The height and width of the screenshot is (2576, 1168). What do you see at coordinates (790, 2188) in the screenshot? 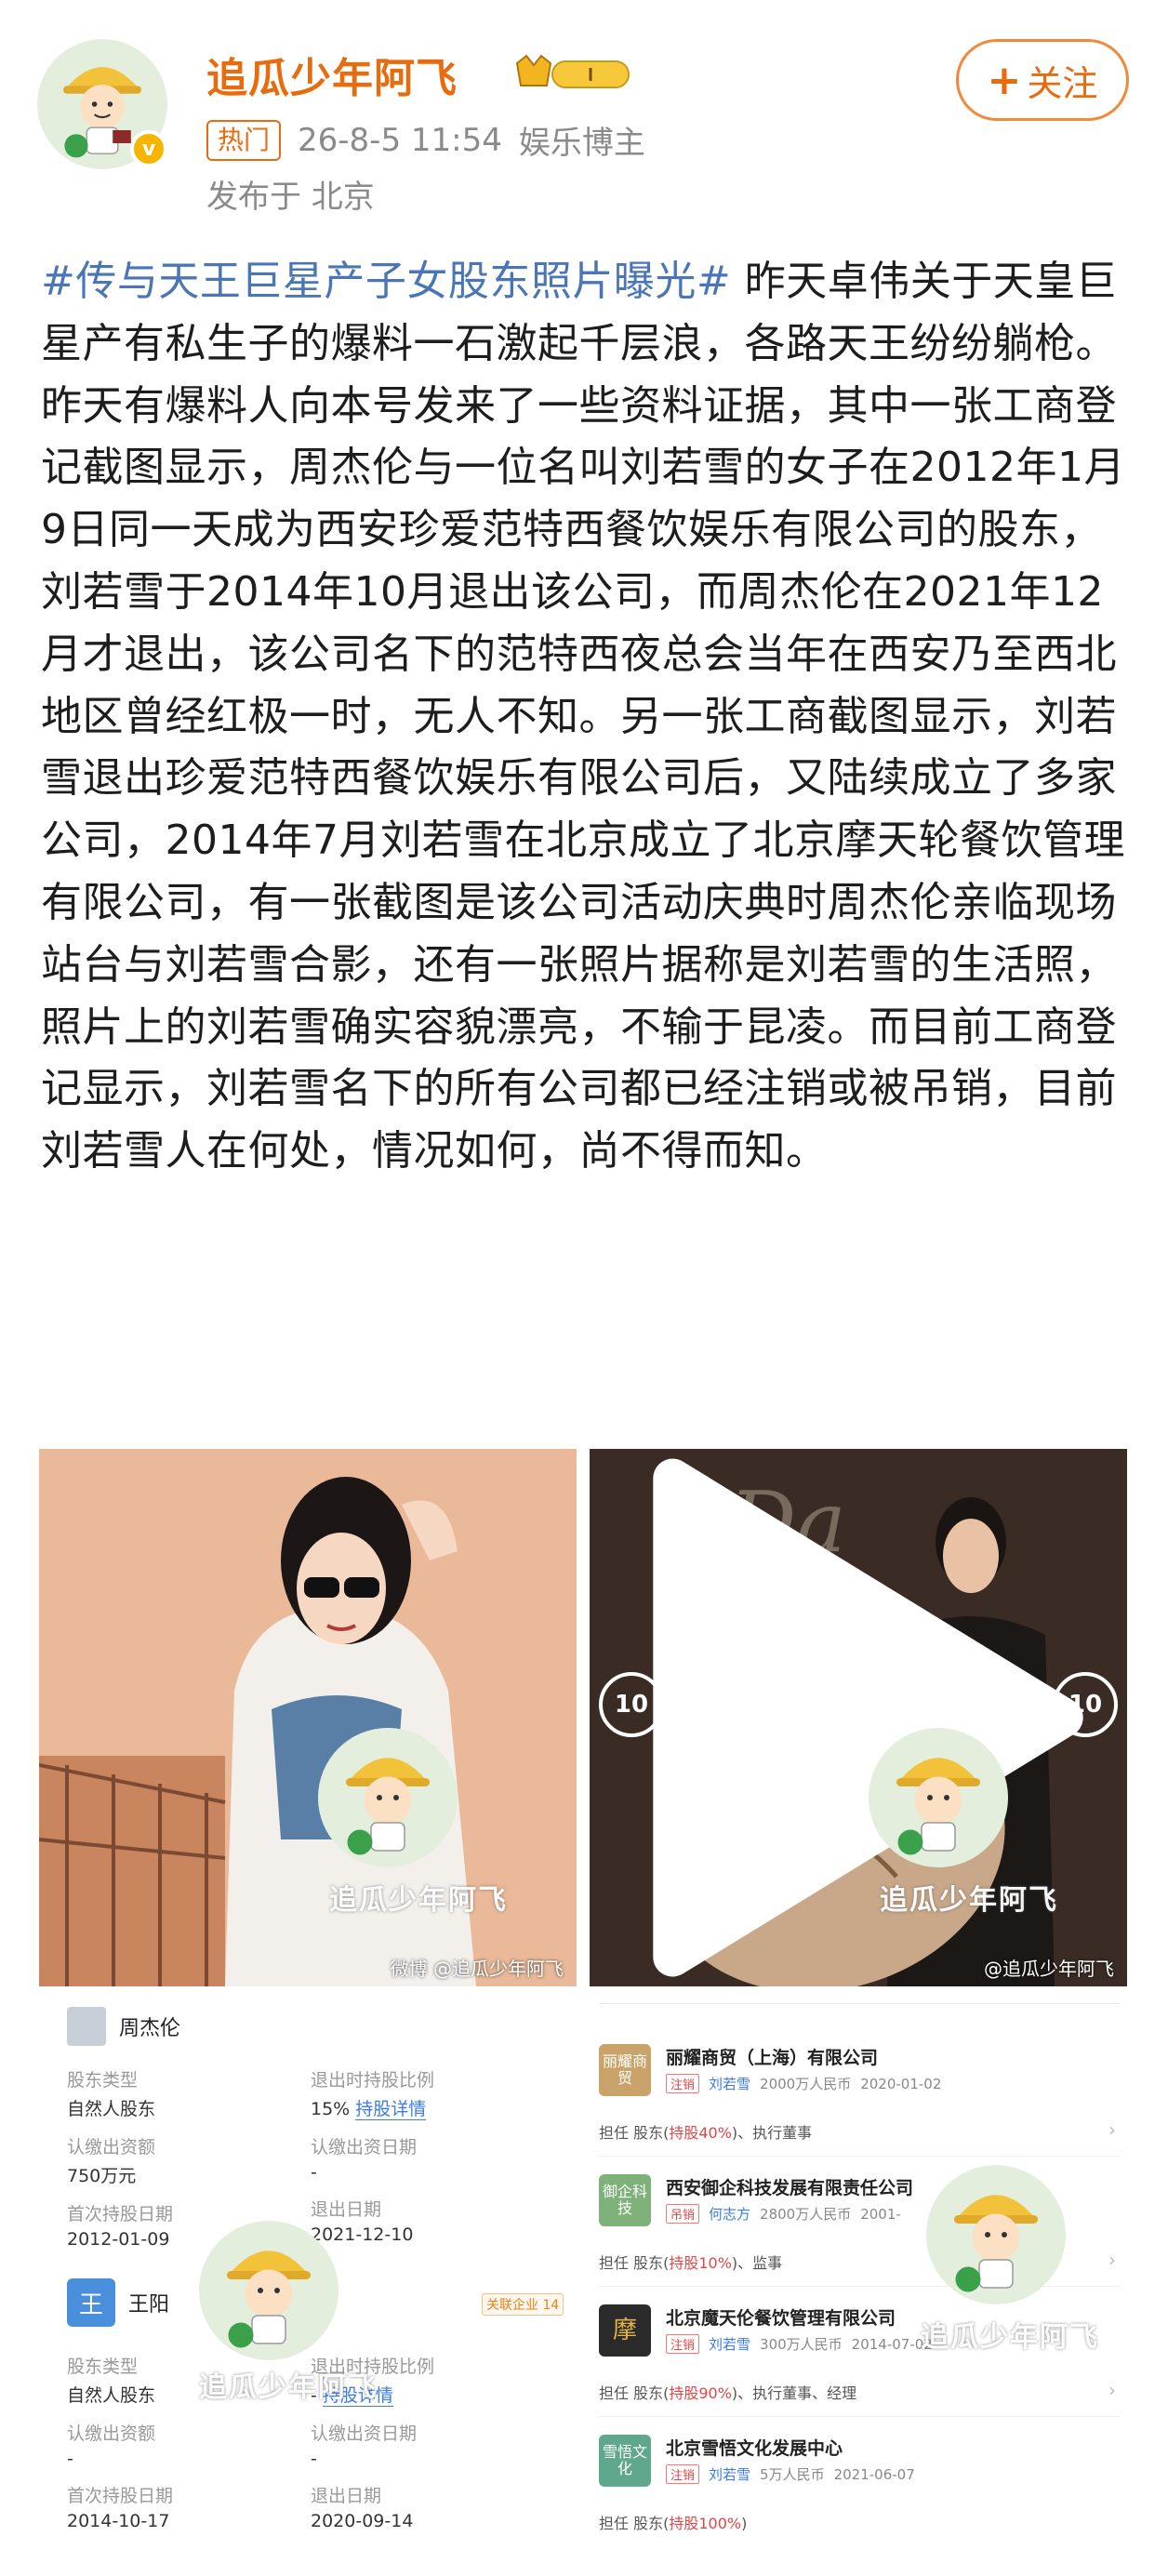
I see `company-name: 西安御企科技发展有限责任公司` at bounding box center [790, 2188].